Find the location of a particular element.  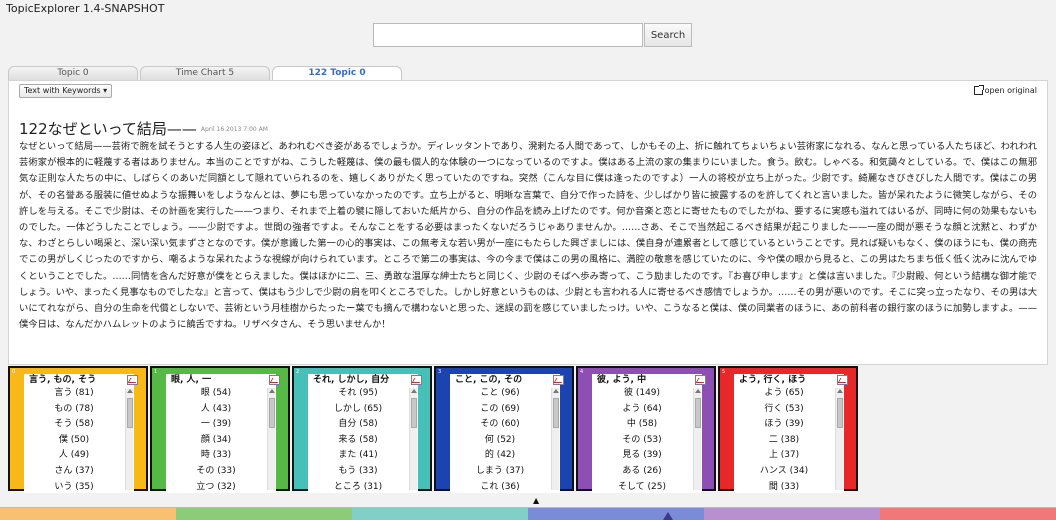

open-original-link: open original is located at coordinates (1005, 90).